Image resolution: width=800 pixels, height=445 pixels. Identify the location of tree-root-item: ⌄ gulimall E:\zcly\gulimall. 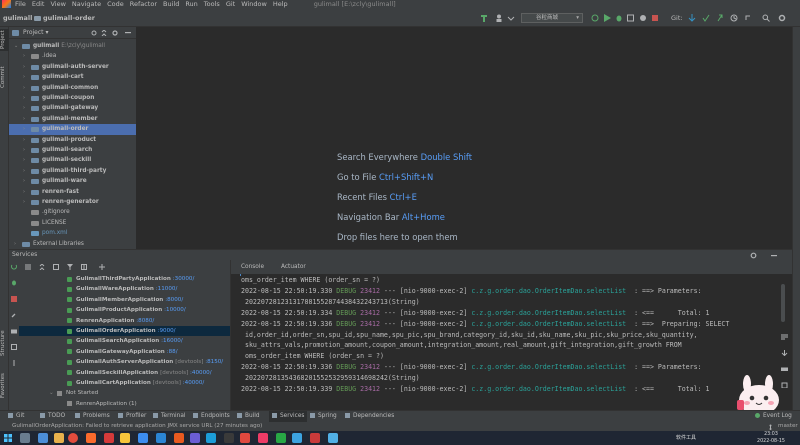
(72, 46).